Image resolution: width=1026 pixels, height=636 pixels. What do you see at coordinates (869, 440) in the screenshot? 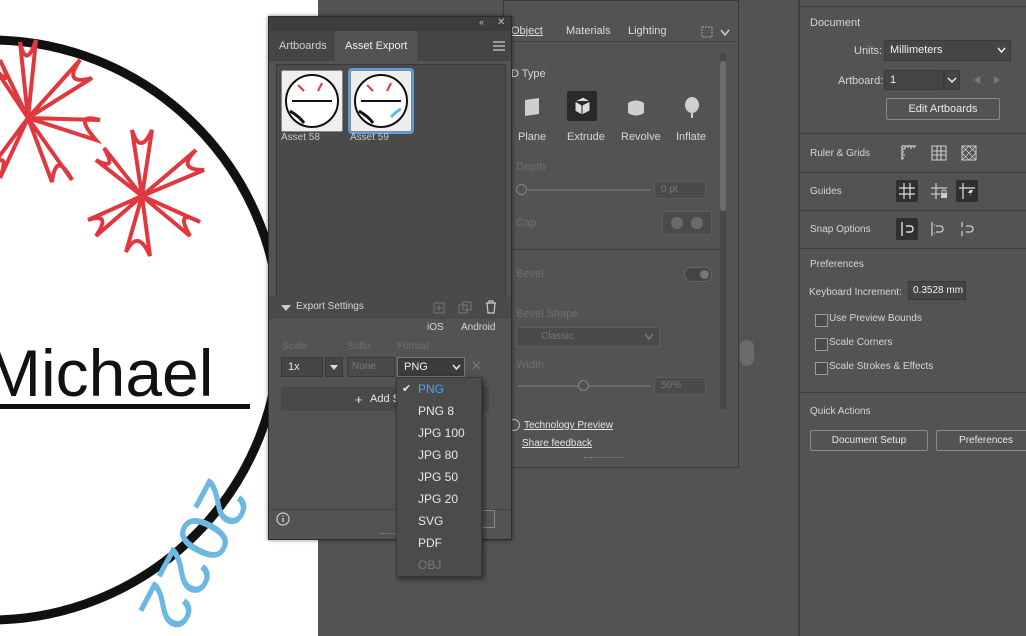
I see `document-setup-button: Document Setup` at bounding box center [869, 440].